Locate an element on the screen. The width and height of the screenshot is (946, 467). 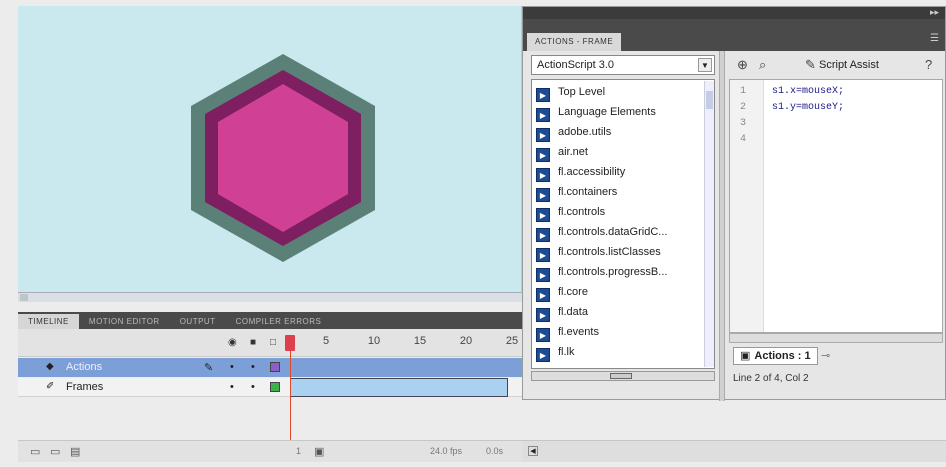
stage-horizontal-scrollbar is located at coordinates (270, 297).